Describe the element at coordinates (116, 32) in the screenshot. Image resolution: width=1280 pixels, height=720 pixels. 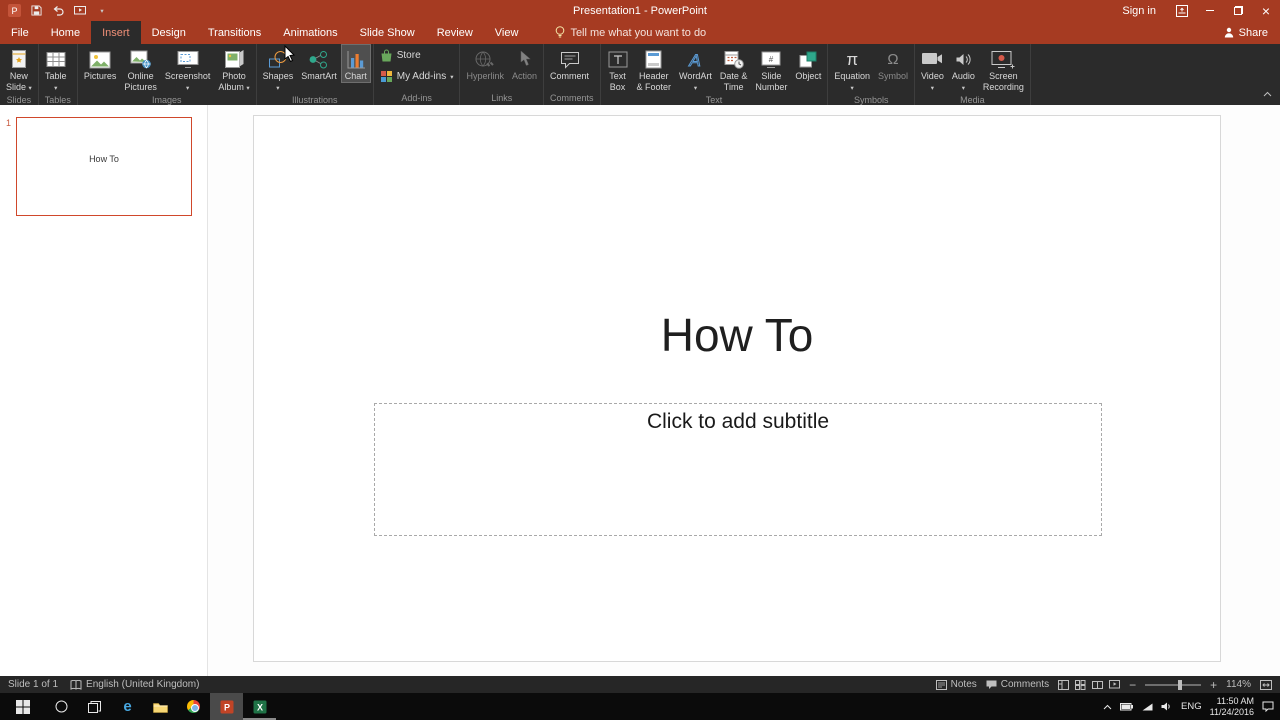
I see `tab-insert: Insert` at that location.